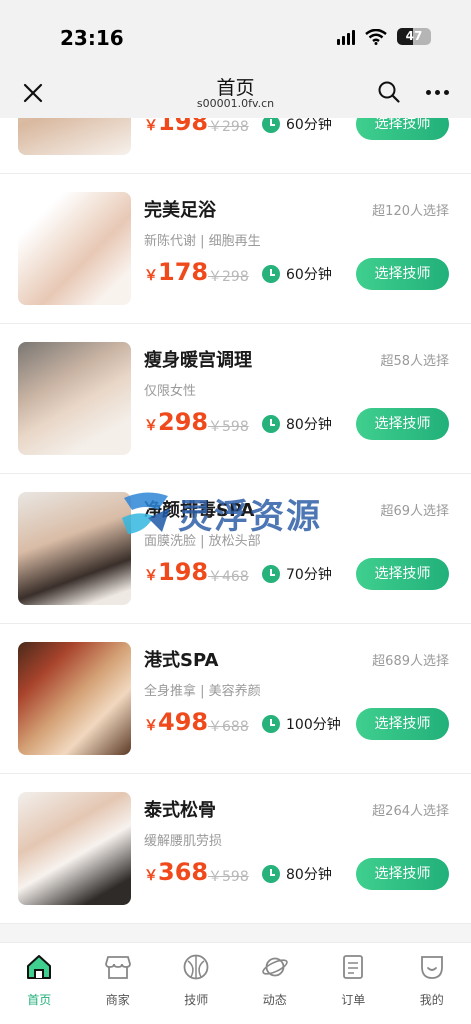 The image size is (471, 1024). I want to click on battery-icon: 47, so click(414, 36).